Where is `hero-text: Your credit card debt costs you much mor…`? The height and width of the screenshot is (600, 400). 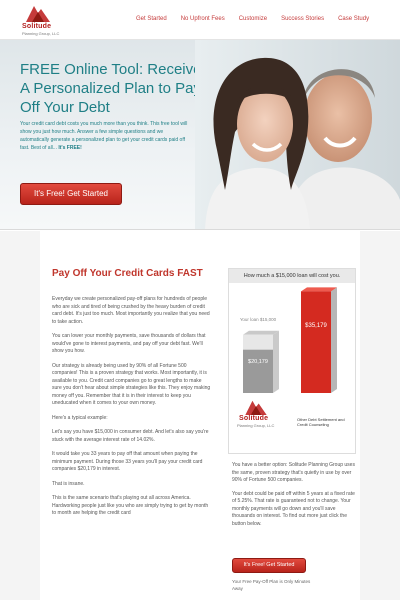 hero-text: Your credit card debt costs you much mor… is located at coordinates (105, 136).